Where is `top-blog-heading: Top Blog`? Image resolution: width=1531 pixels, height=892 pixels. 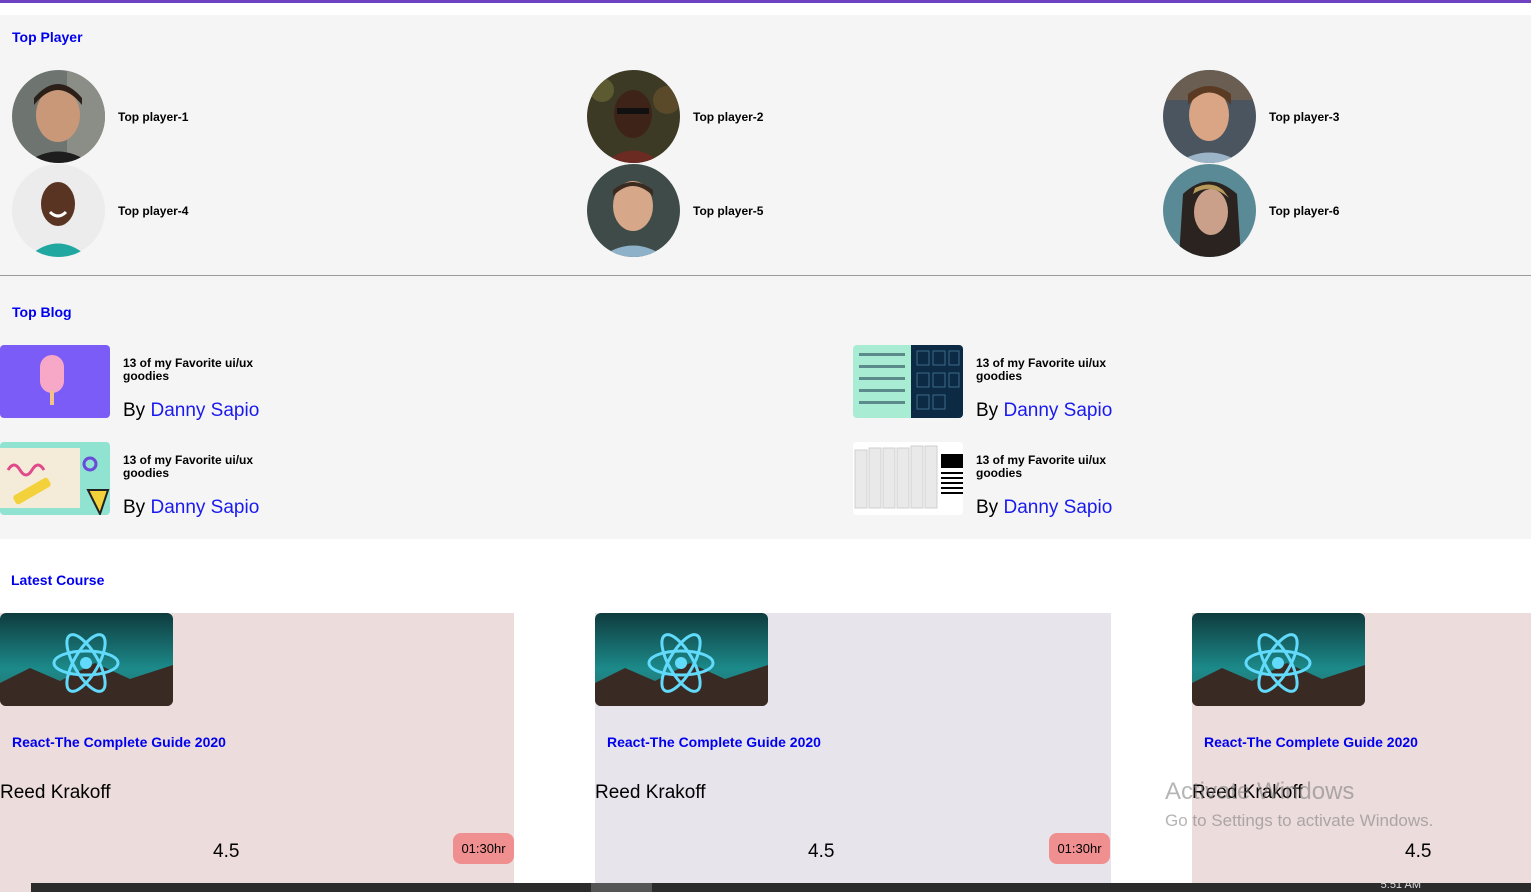 top-blog-heading: Top Blog is located at coordinates (42, 312).